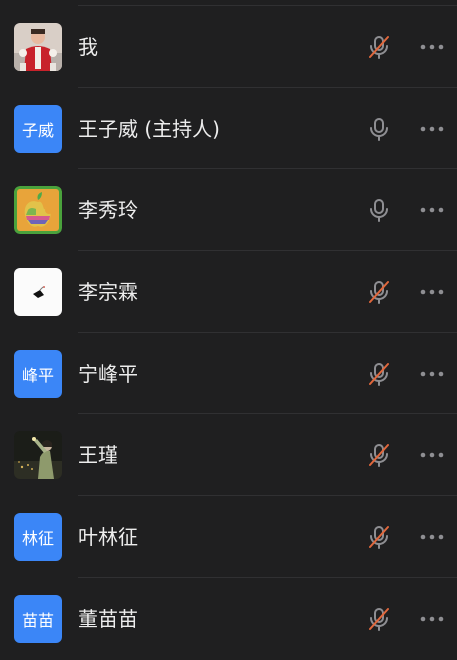 The image size is (457, 660). Describe the element at coordinates (228, 537) in the screenshot. I see `participant-row: 林征 叶林征` at that location.